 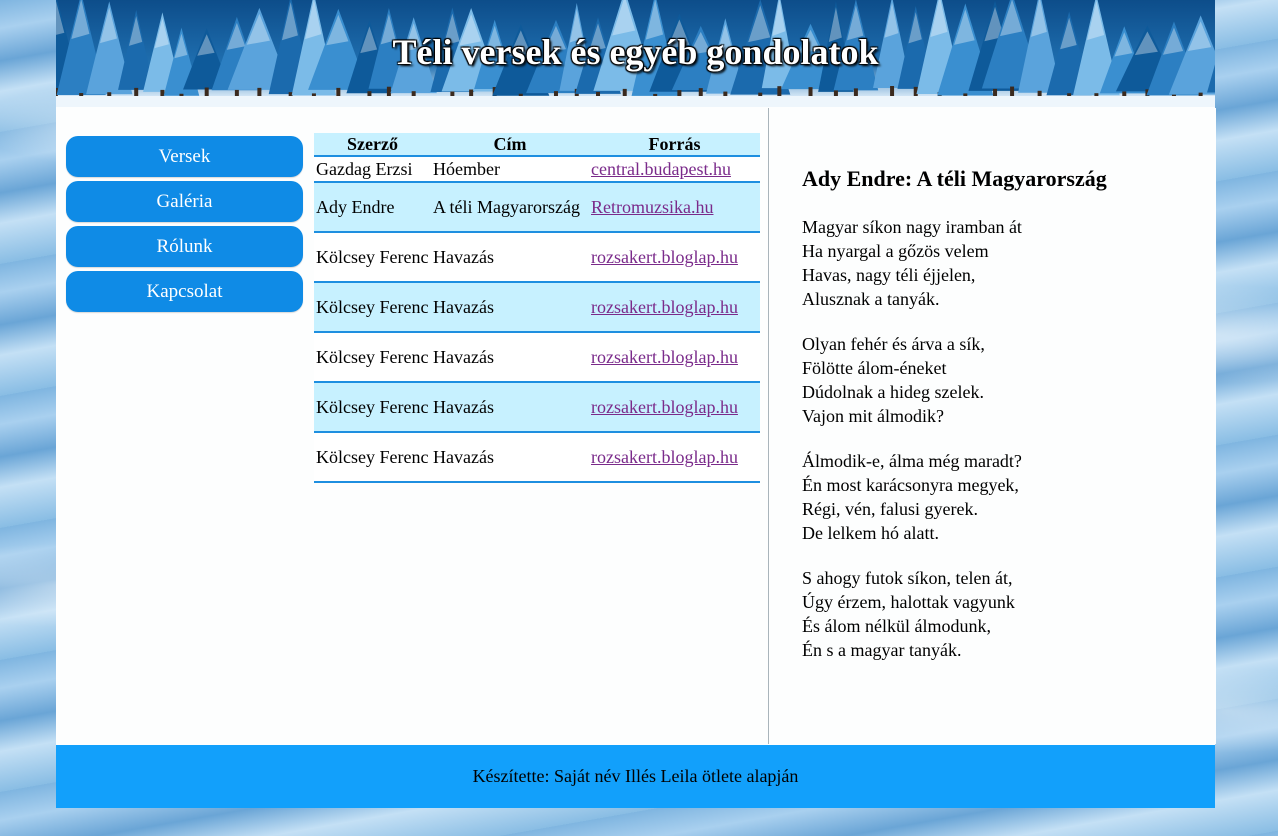 I want to click on nav-item-versek: Versek, so click(x=184, y=156).